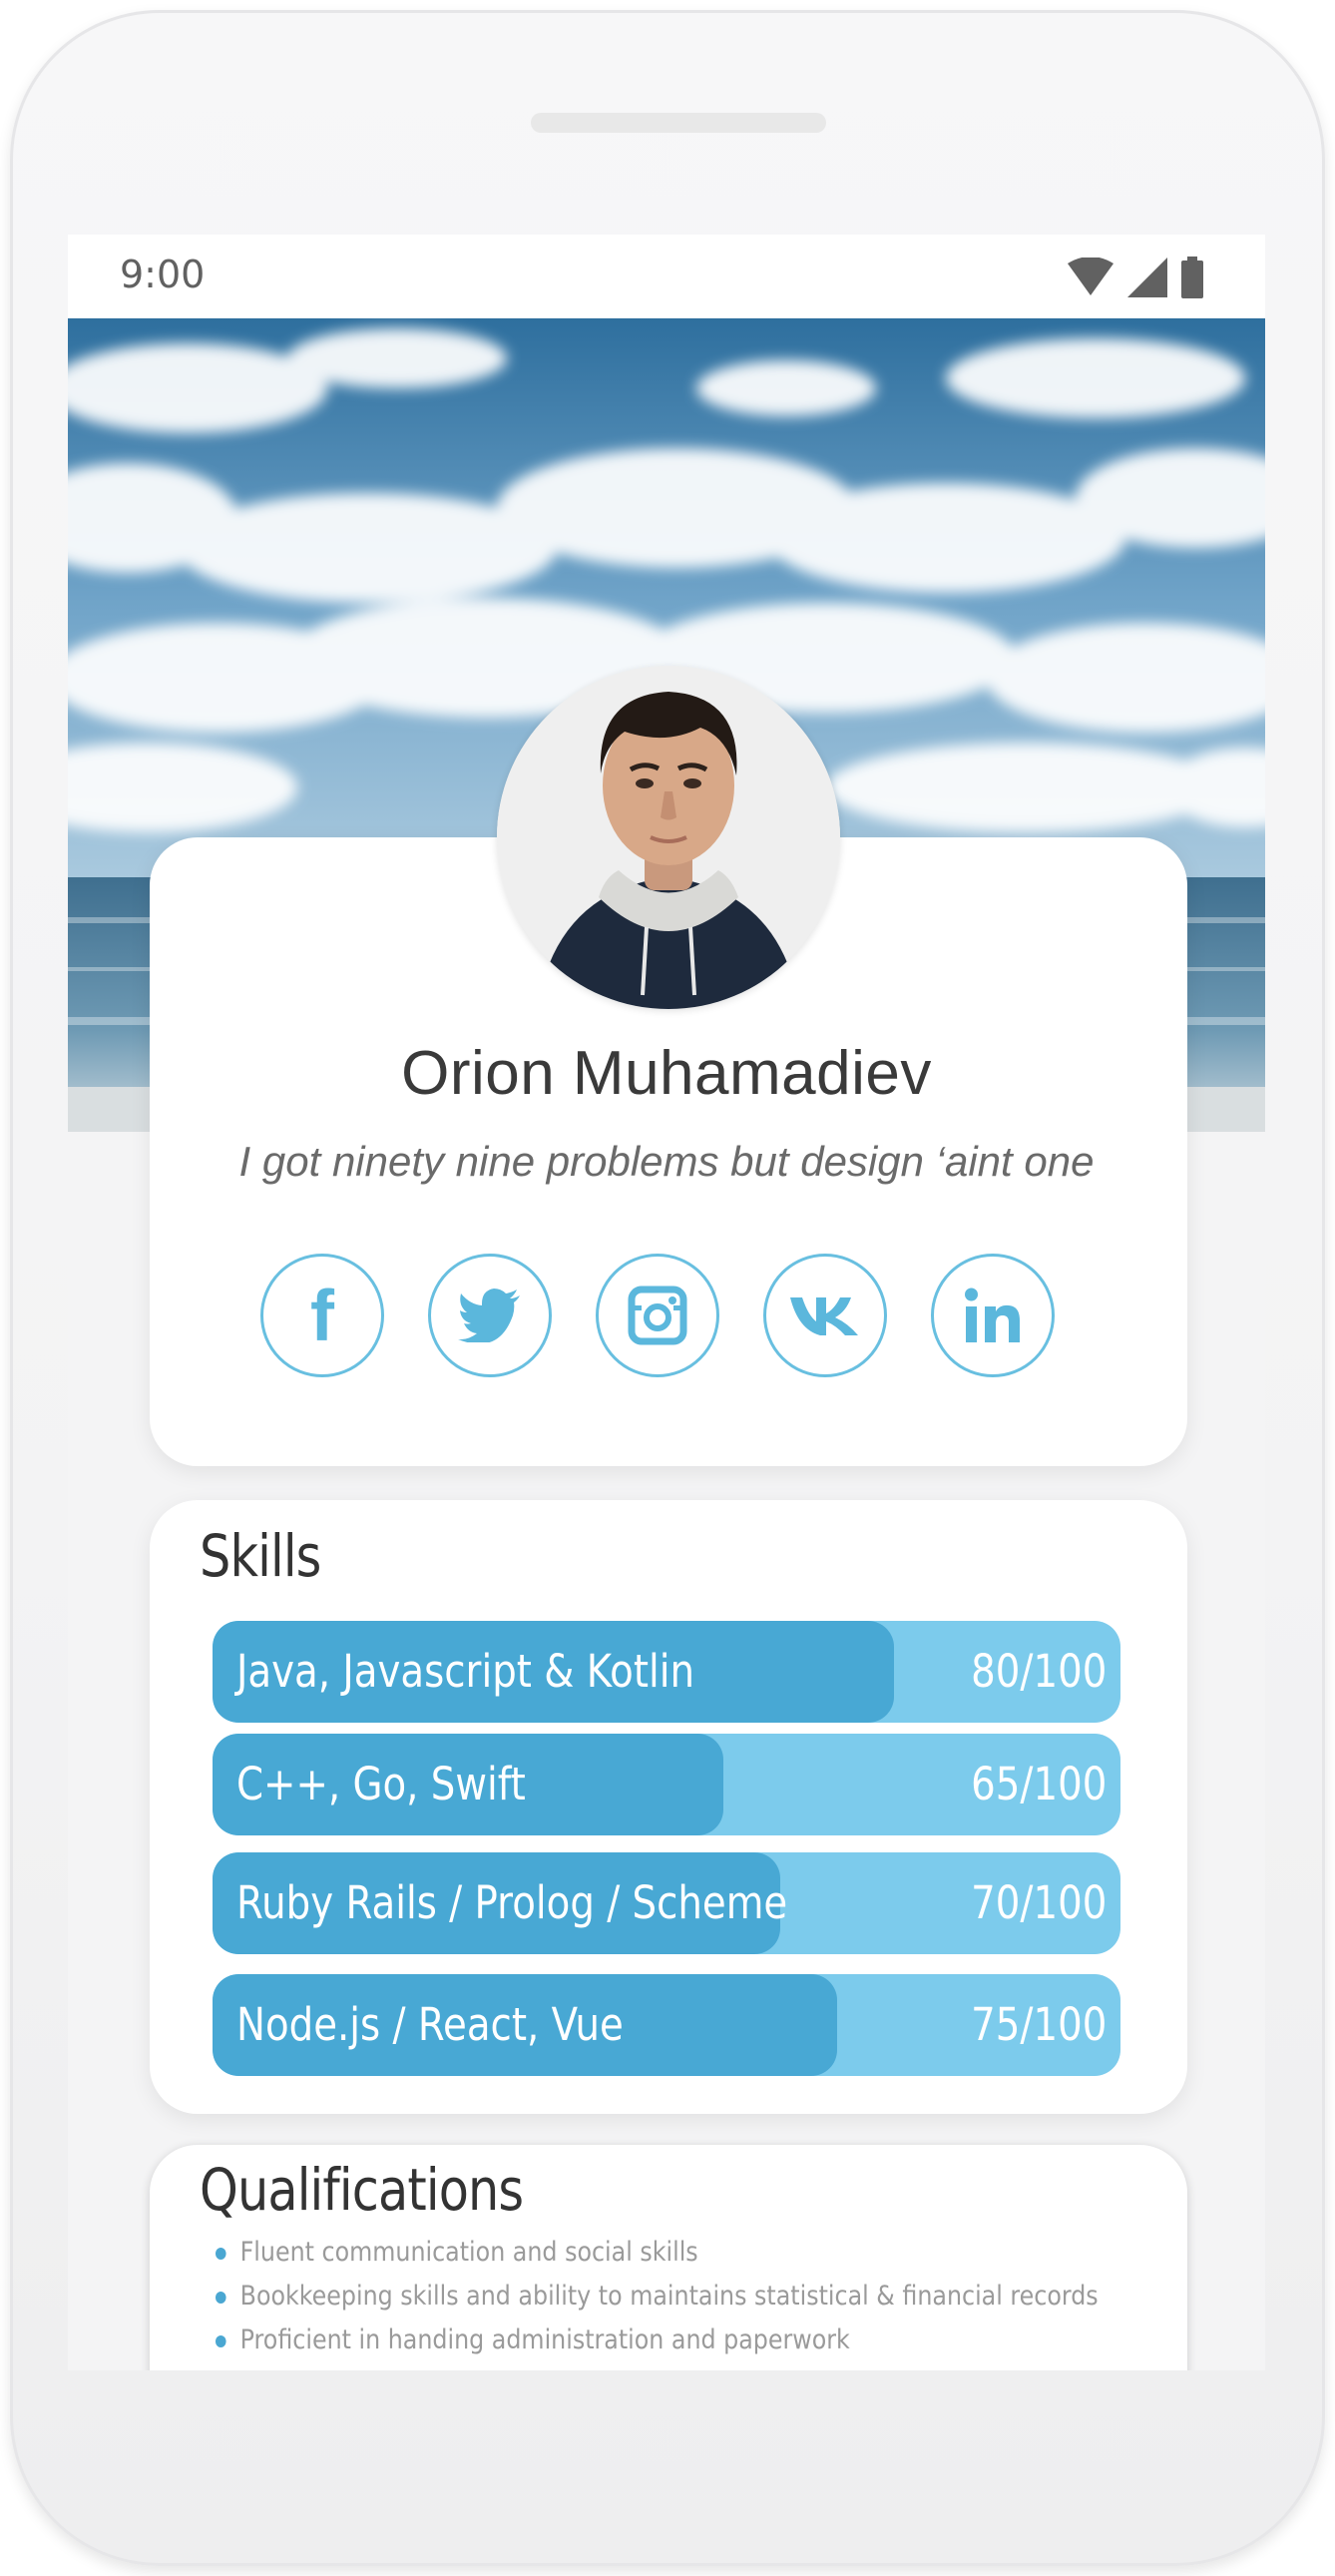 This screenshot has width=1335, height=2576. I want to click on skill-label: C++, Go, Swift, so click(381, 1784).